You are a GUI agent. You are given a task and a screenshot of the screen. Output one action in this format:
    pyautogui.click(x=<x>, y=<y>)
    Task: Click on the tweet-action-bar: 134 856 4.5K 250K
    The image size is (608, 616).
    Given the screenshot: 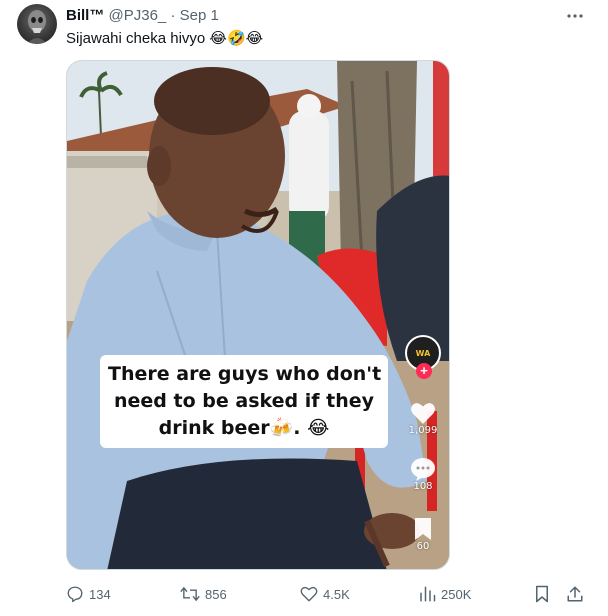 What is the action you would take?
    pyautogui.click(x=328, y=594)
    